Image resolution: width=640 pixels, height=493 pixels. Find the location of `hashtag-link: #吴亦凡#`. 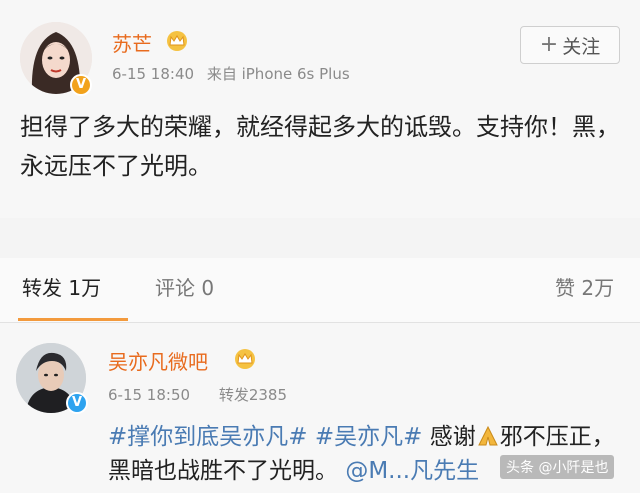

hashtag-link: #吴亦凡# is located at coordinates (369, 437).